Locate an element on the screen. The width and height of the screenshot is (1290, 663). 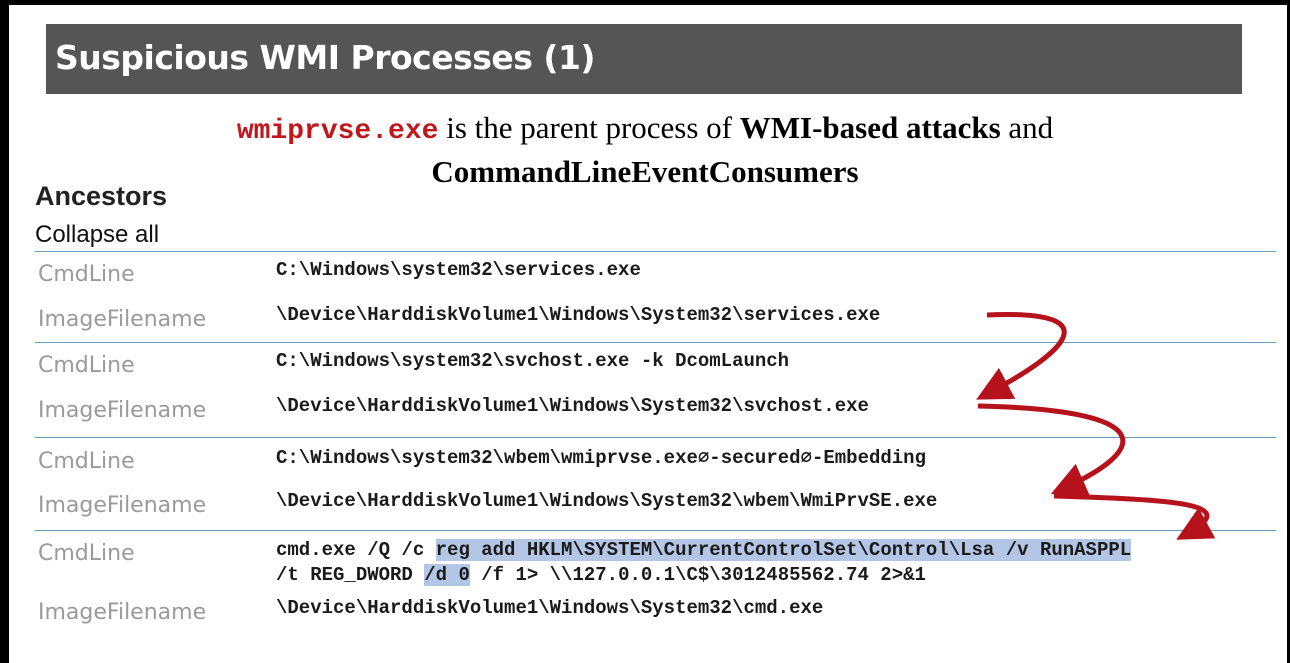
arrow-svchost-to-wmiprvse is located at coordinates (1051, 449).